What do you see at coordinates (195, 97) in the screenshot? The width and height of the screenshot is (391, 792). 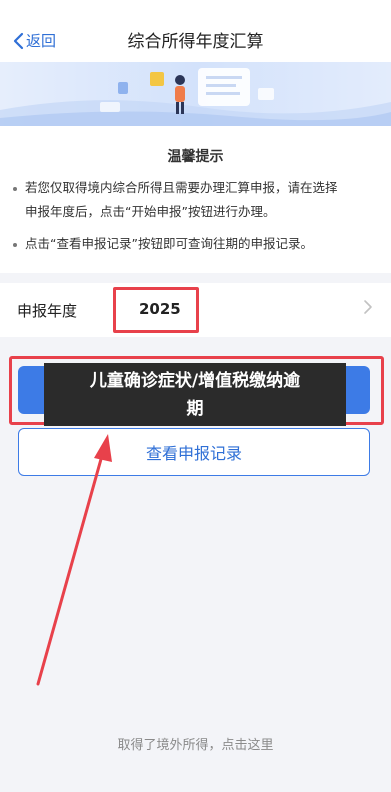 I see `tax-office-illustration` at bounding box center [195, 97].